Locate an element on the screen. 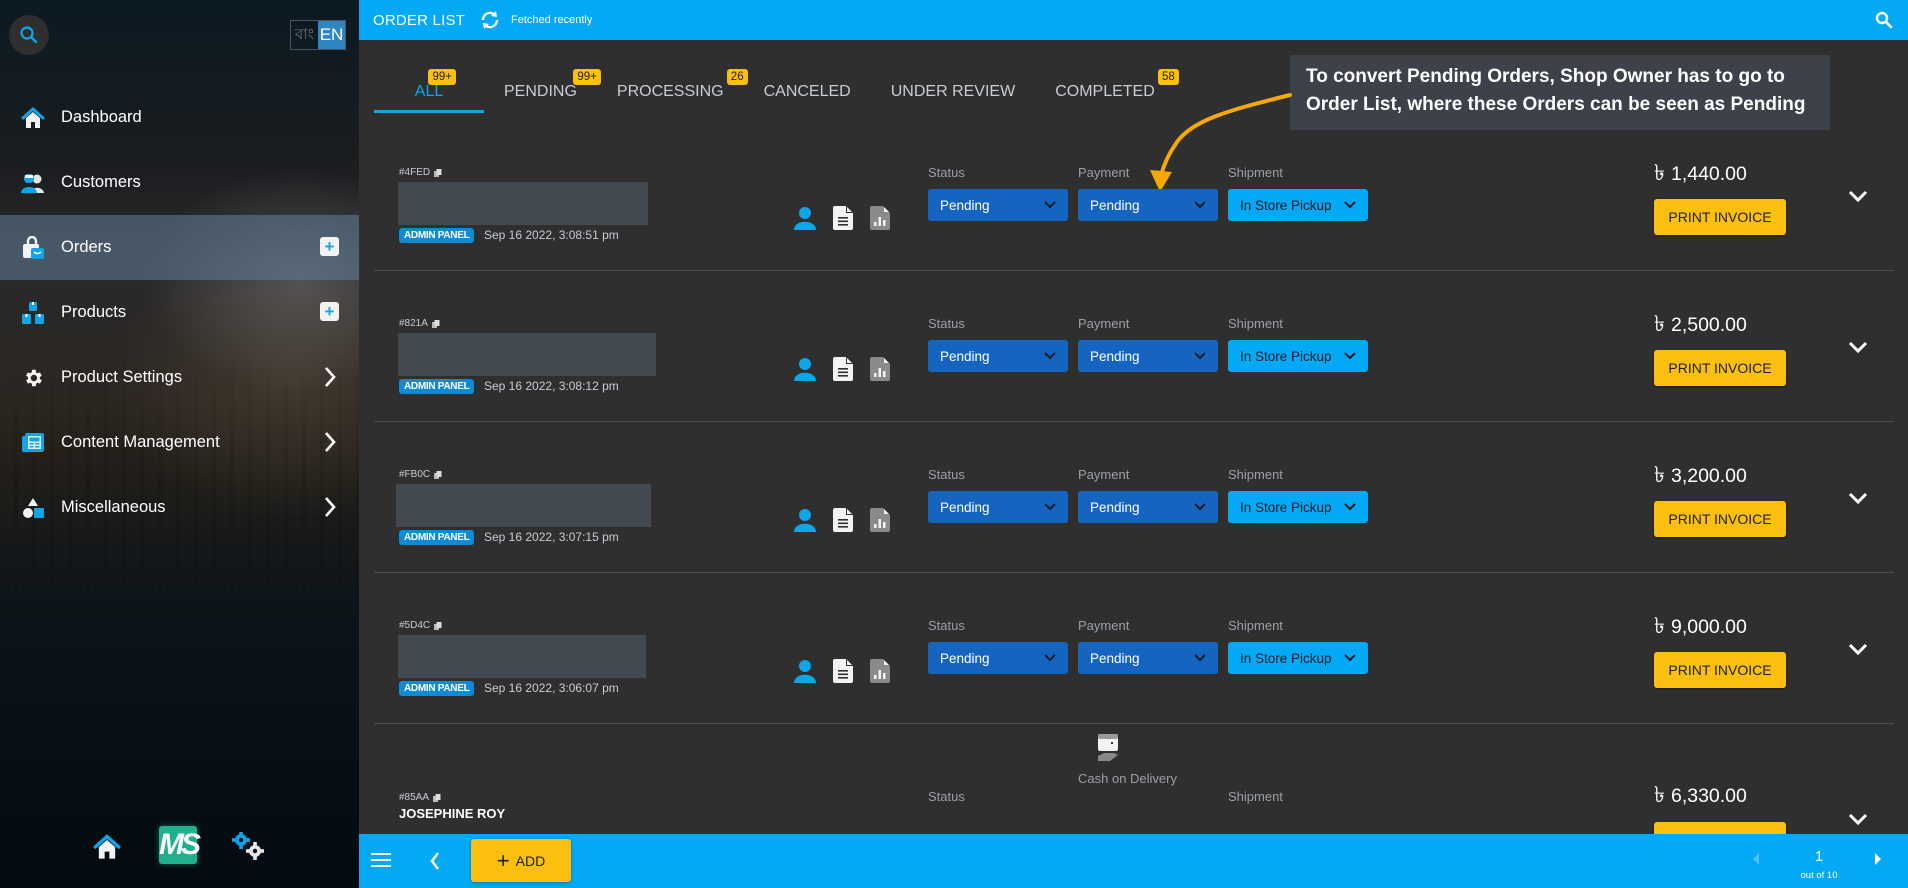  payment-field: Payment Pending is located at coordinates (1148, 646).